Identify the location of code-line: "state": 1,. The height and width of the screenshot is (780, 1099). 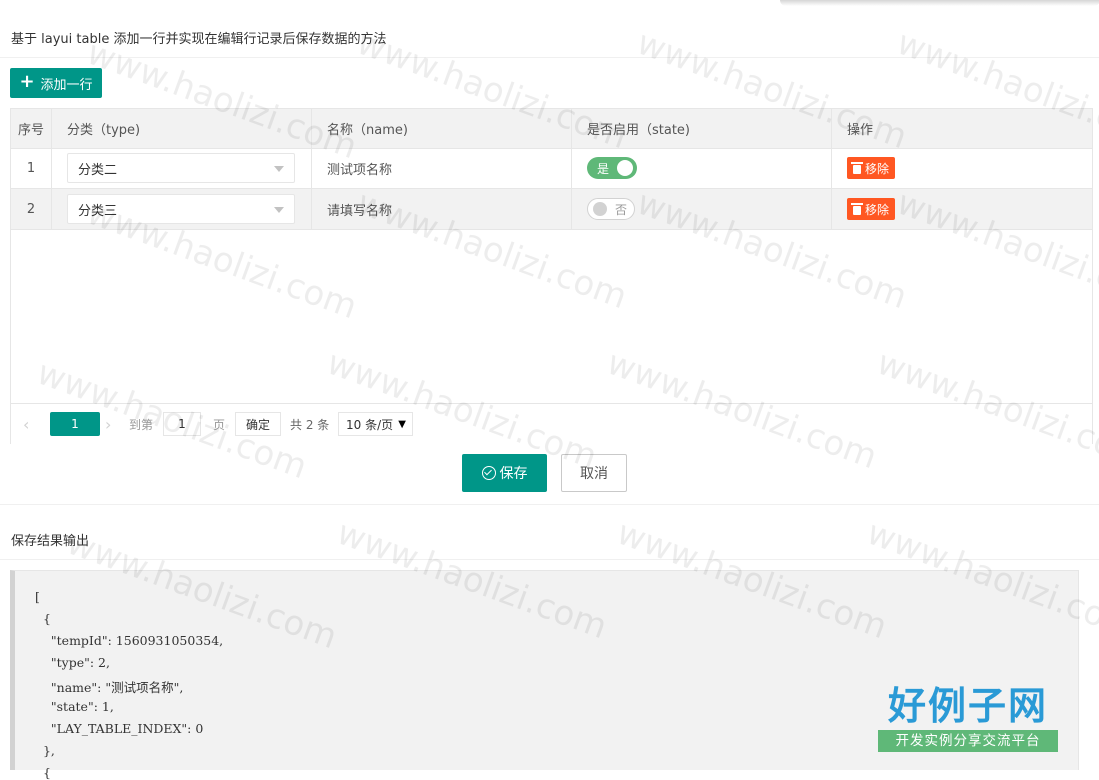
(74, 706).